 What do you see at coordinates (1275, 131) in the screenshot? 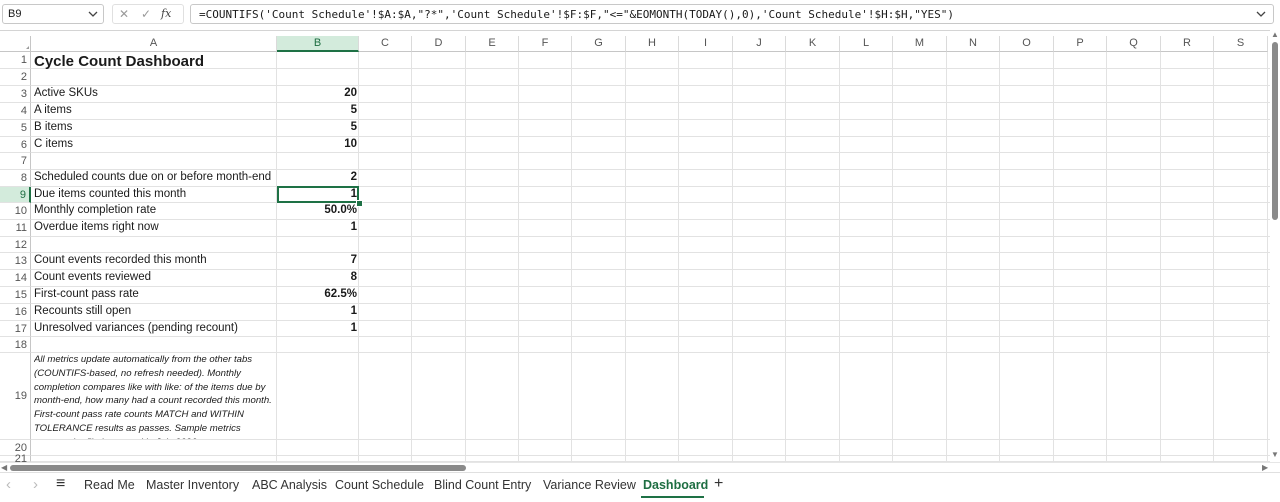
I see `vertical-scroll-thumb` at bounding box center [1275, 131].